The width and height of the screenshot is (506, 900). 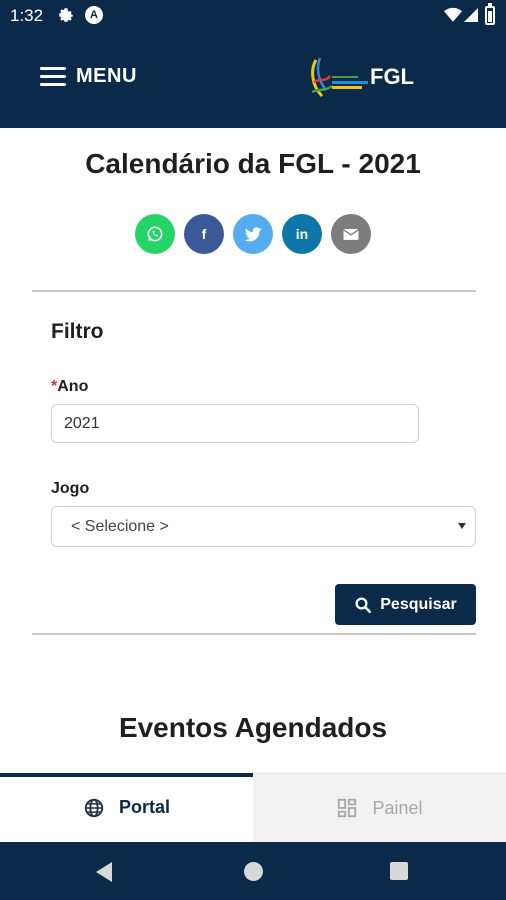 What do you see at coordinates (144, 807) in the screenshot?
I see `tab-portal-label: Portal` at bounding box center [144, 807].